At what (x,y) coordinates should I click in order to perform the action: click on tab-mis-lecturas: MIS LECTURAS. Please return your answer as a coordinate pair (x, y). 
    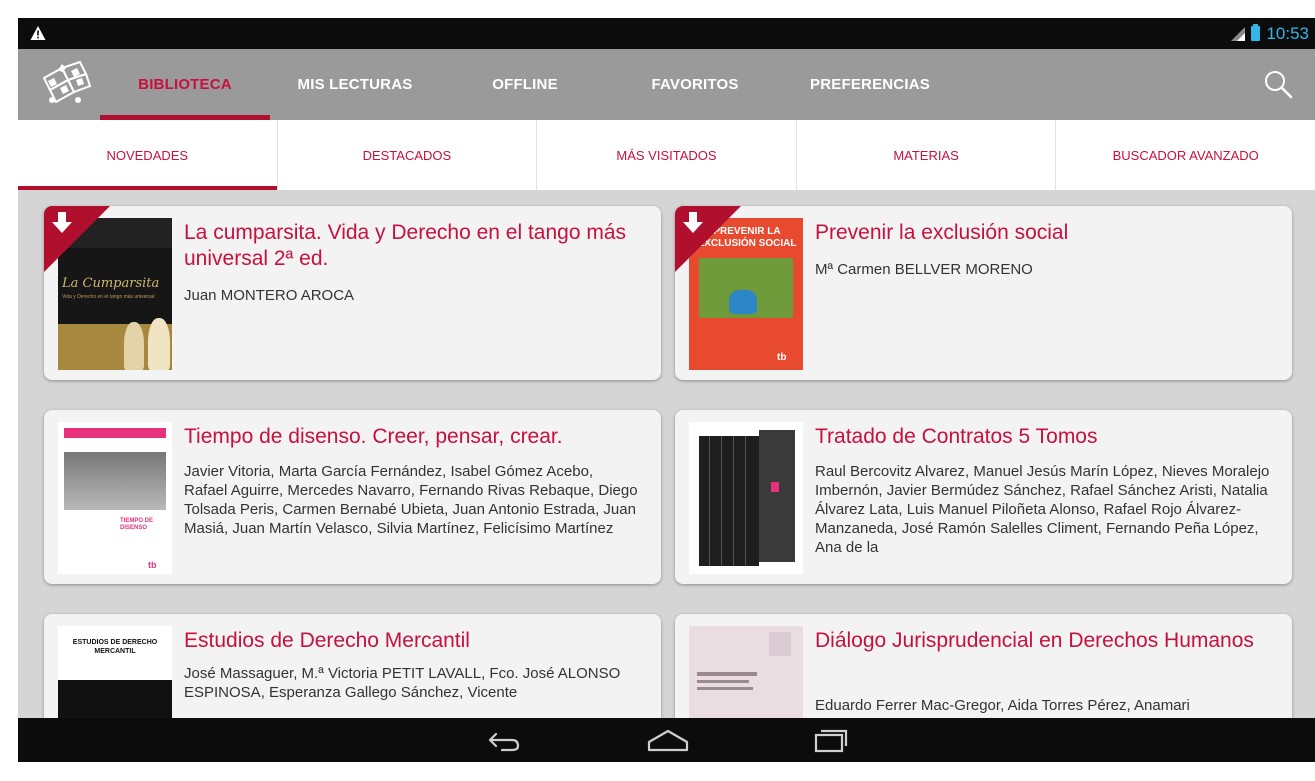
    Looking at the image, I should click on (355, 84).